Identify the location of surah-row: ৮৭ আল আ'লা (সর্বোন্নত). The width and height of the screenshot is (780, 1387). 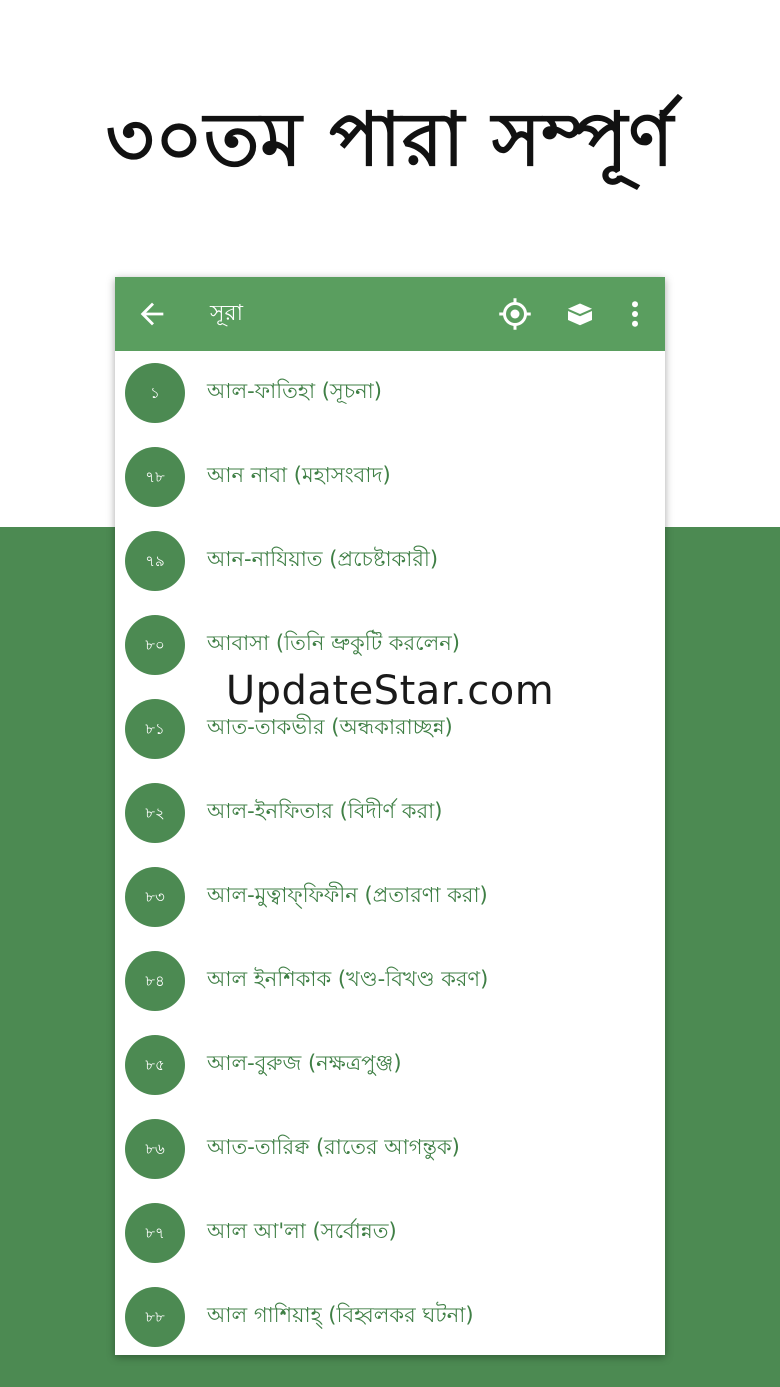
(390, 1233).